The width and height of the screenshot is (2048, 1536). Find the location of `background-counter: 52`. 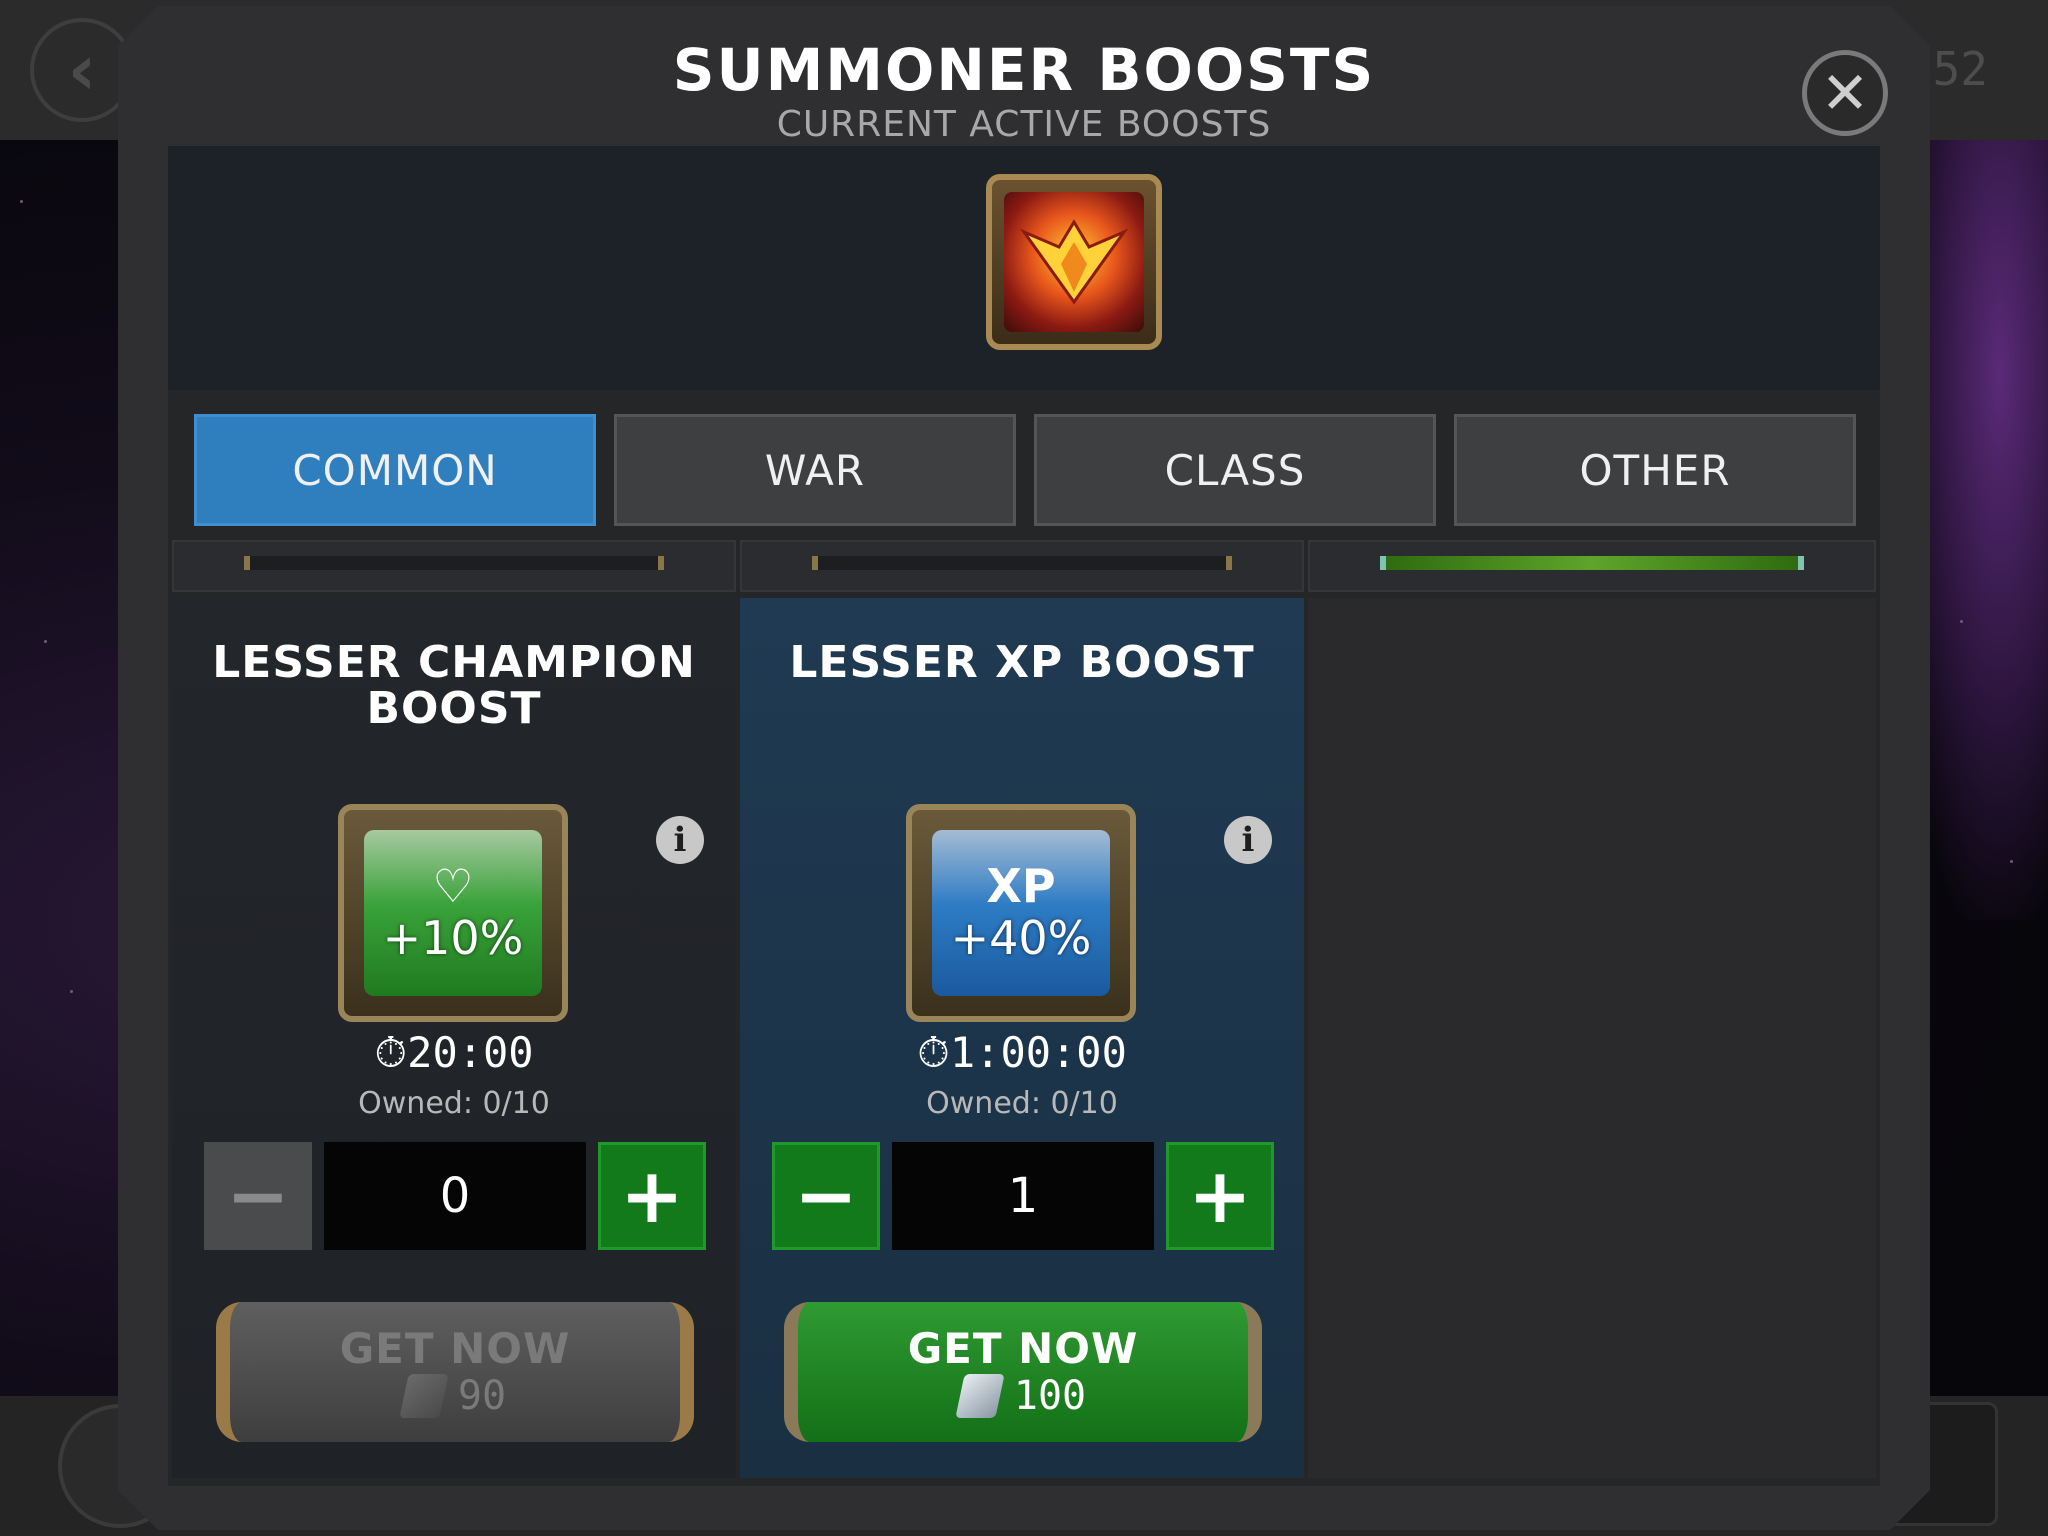

background-counter: 52 is located at coordinates (1960, 69).